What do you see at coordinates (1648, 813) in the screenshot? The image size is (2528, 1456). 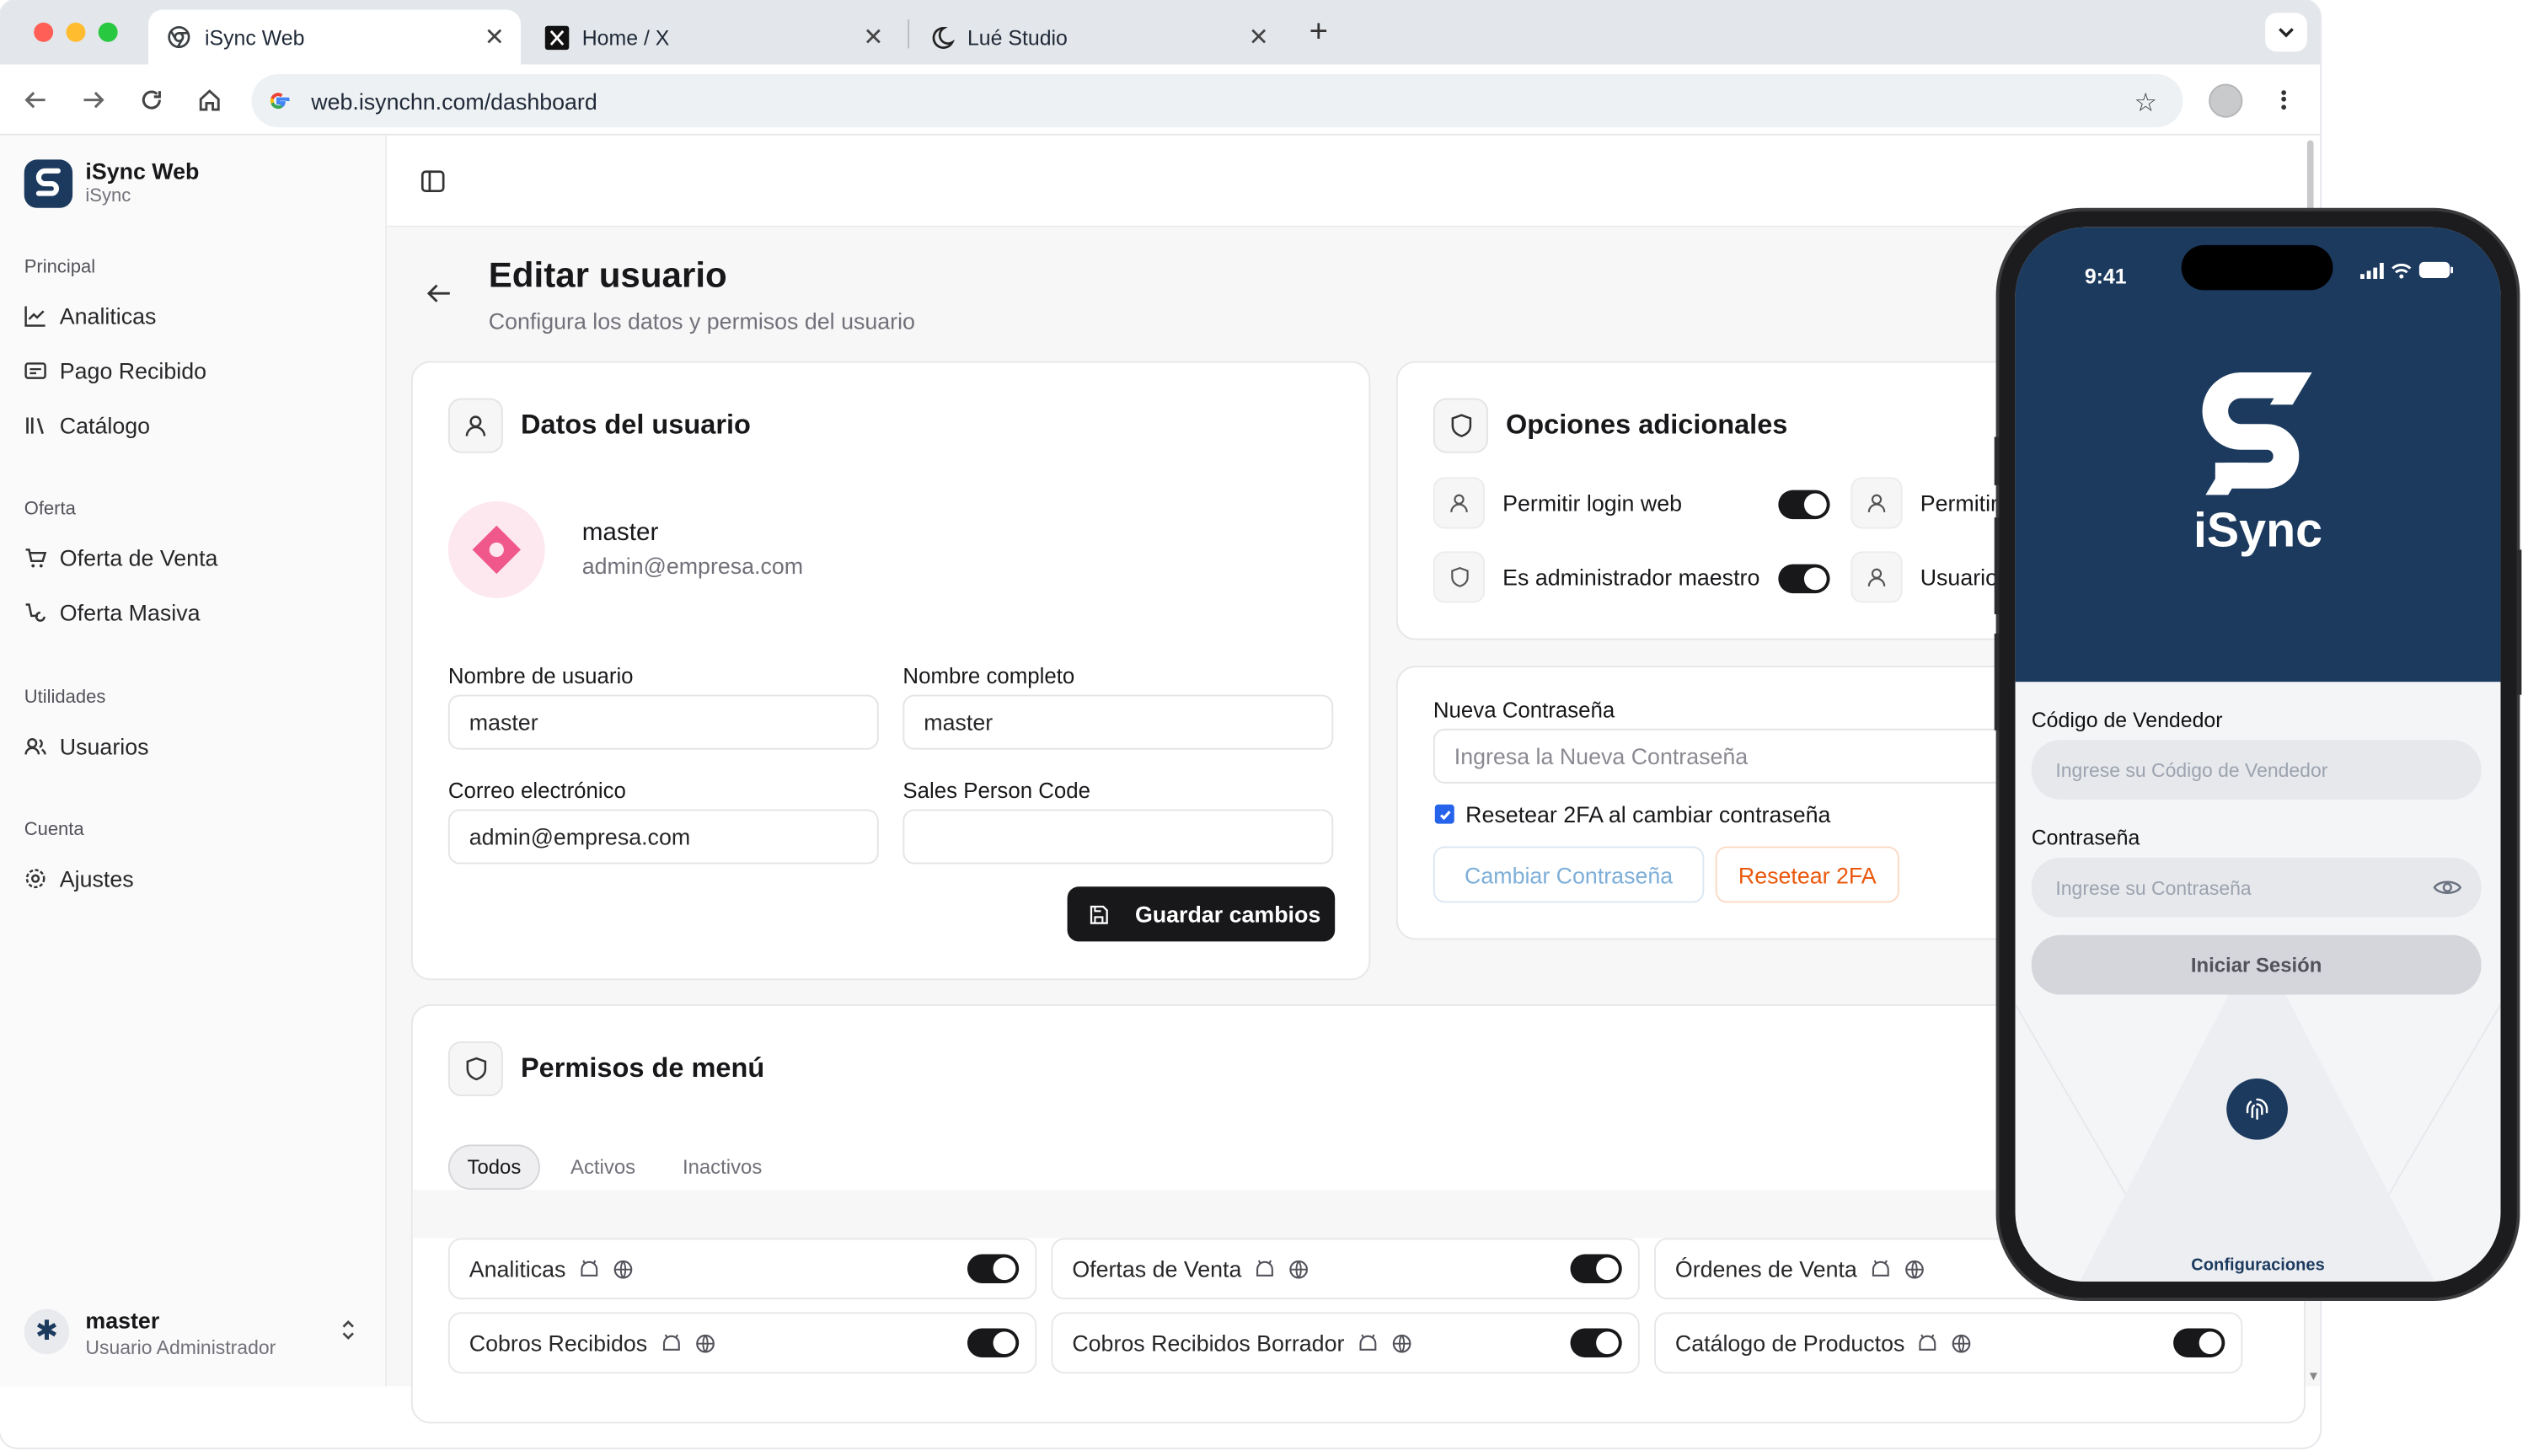 I see `reset-2fa-checkbox-label: Resetear 2FA al cambiar contraseña` at bounding box center [1648, 813].